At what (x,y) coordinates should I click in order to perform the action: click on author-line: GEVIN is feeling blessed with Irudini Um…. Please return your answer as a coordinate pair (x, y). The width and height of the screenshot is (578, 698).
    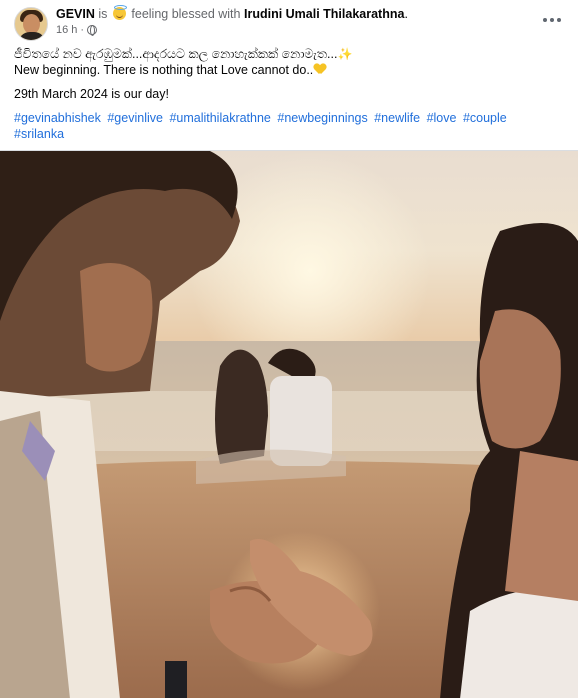
    Looking at the image, I should click on (232, 13).